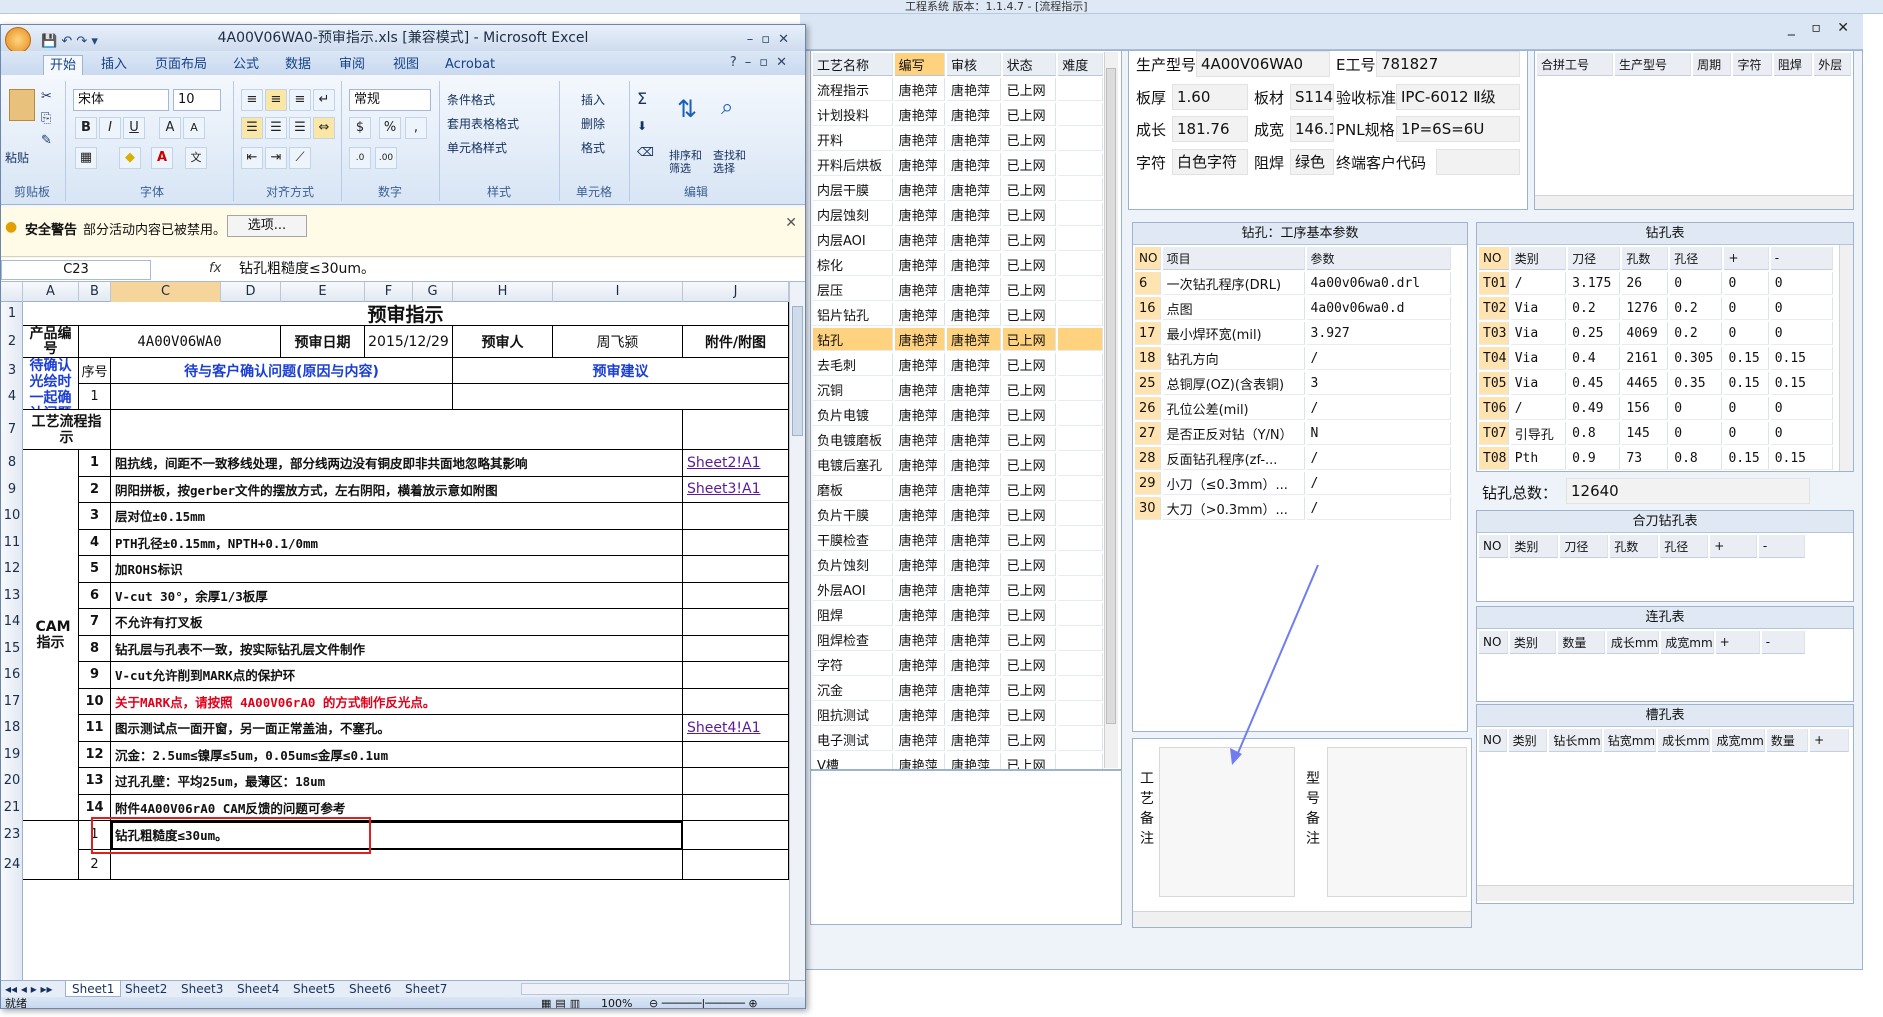 The image size is (1883, 1017). What do you see at coordinates (324, 128) in the screenshot?
I see `merge-center-icon: ⇔` at bounding box center [324, 128].